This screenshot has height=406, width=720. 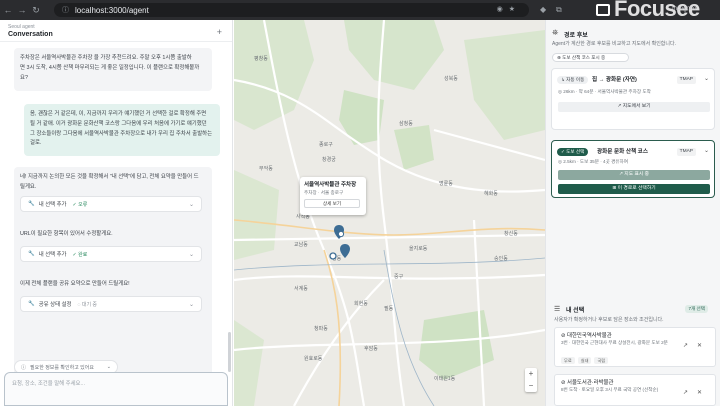 What do you see at coordinates (80, 254) in the screenshot?
I see `tool-status: ✓ 완료` at bounding box center [80, 254].